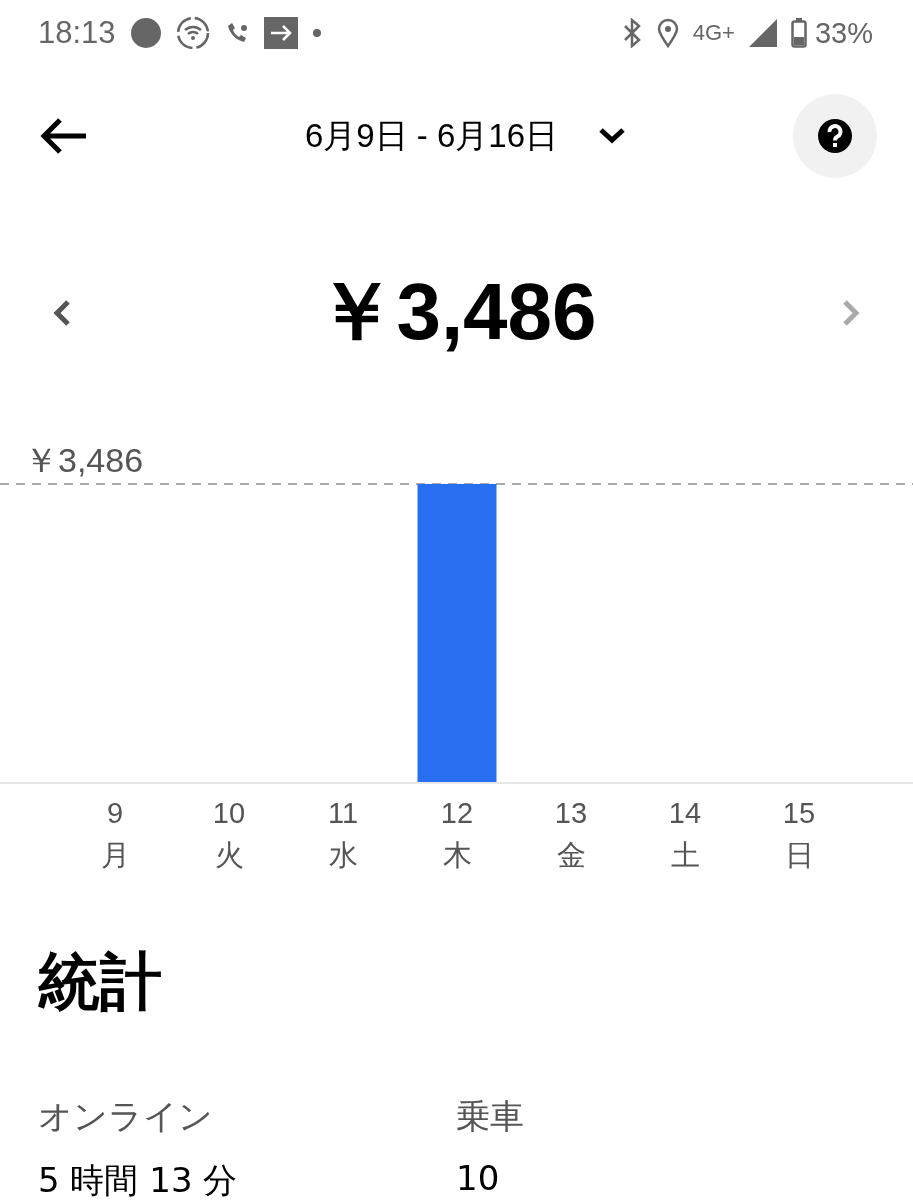 This screenshot has width=913, height=1200. Describe the element at coordinates (843, 33) in the screenshot. I see `battery-percent: 33%` at that location.